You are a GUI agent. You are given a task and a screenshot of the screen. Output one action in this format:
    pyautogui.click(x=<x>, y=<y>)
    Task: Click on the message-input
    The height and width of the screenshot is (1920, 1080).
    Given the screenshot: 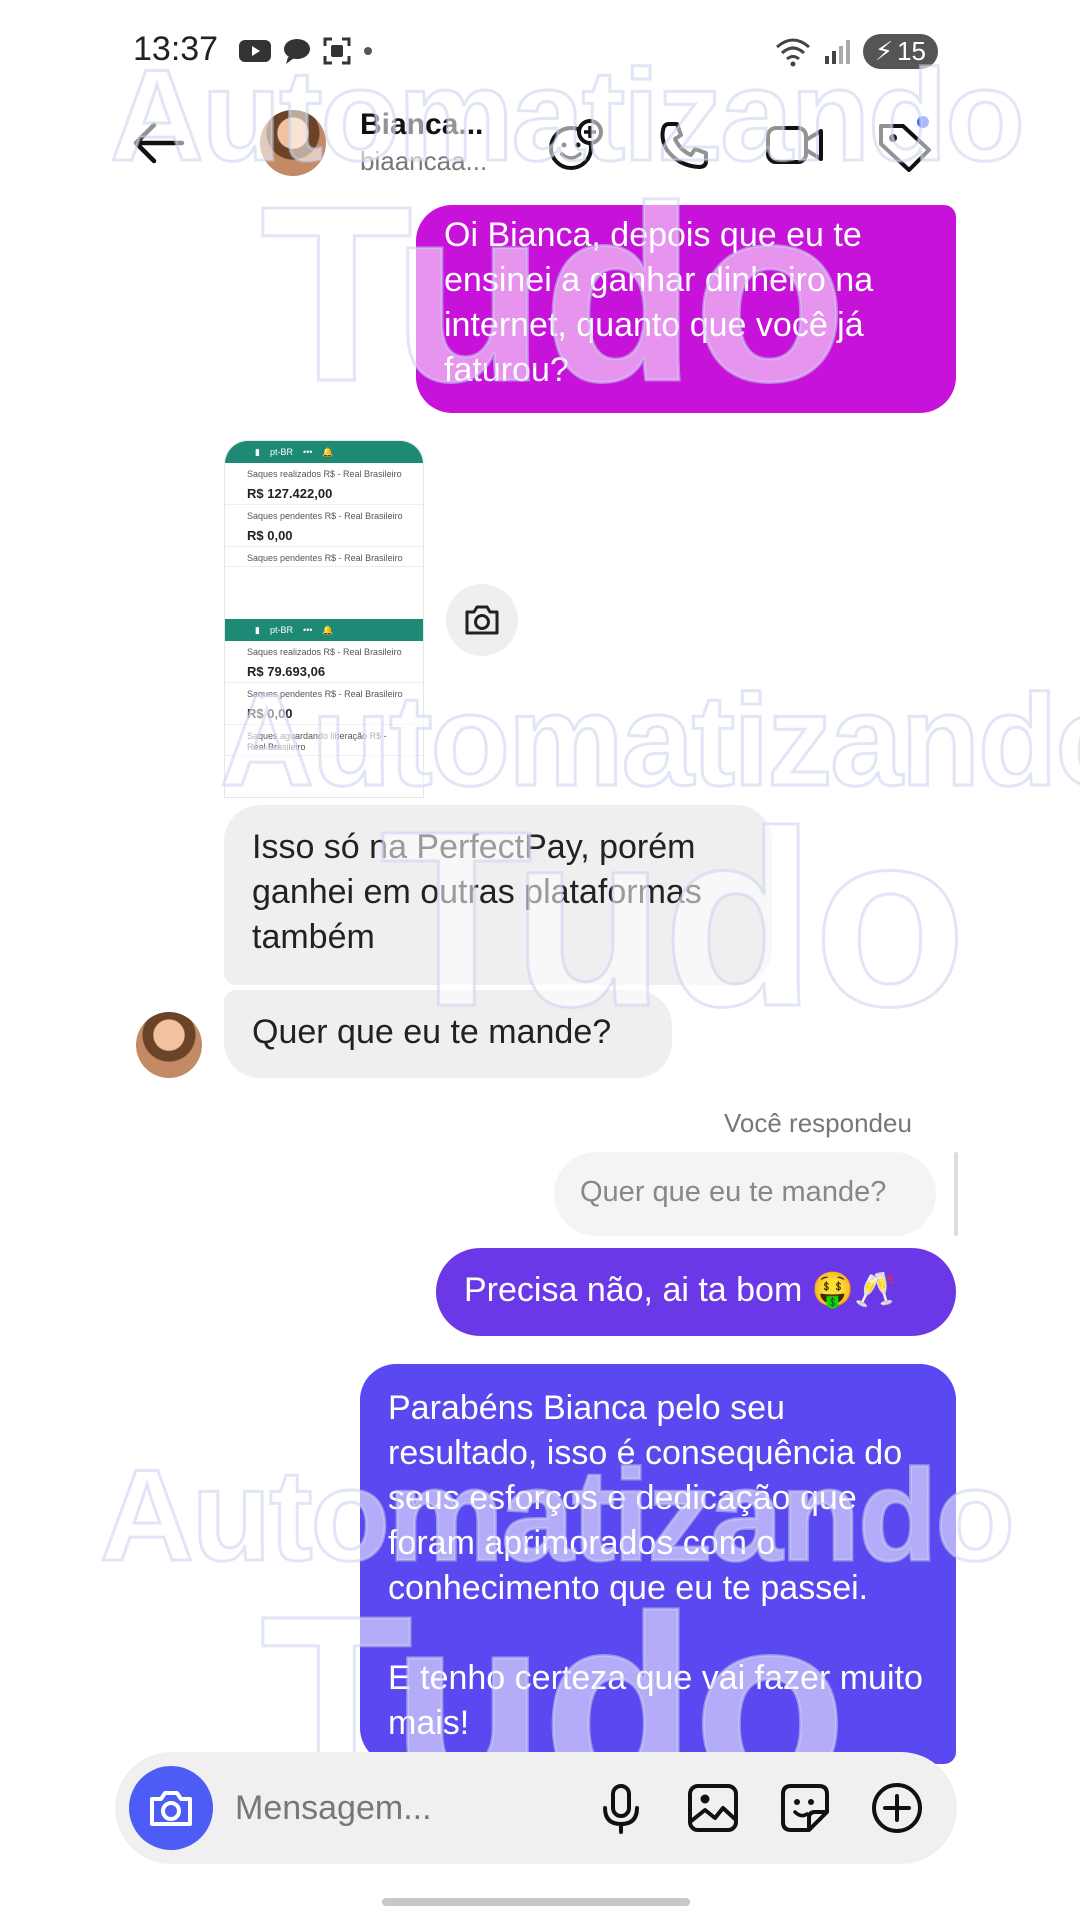 What is the action you would take?
    pyautogui.click(x=385, y=1808)
    